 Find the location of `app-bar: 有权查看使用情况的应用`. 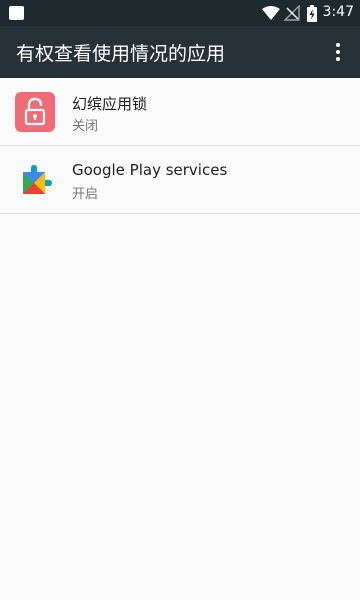

app-bar: 有权查看使用情况的应用 is located at coordinates (180, 52).